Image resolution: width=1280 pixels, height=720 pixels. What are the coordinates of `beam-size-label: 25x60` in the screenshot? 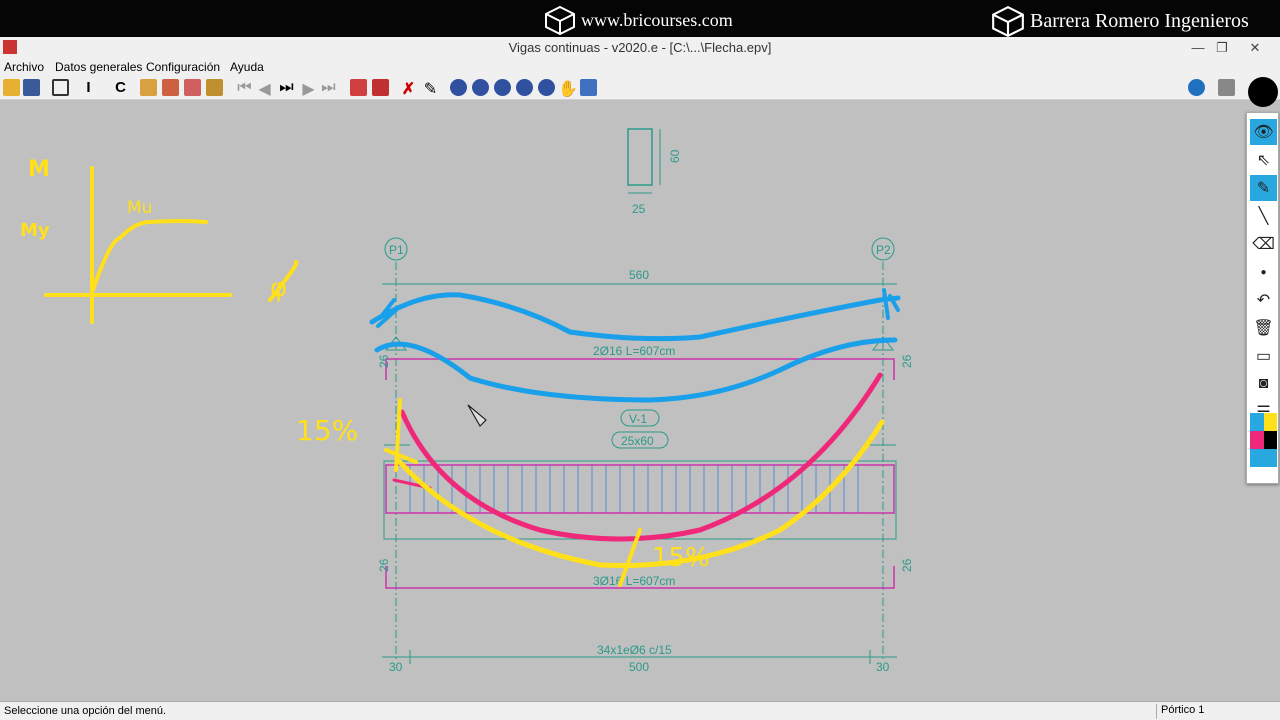 It's located at (637, 441).